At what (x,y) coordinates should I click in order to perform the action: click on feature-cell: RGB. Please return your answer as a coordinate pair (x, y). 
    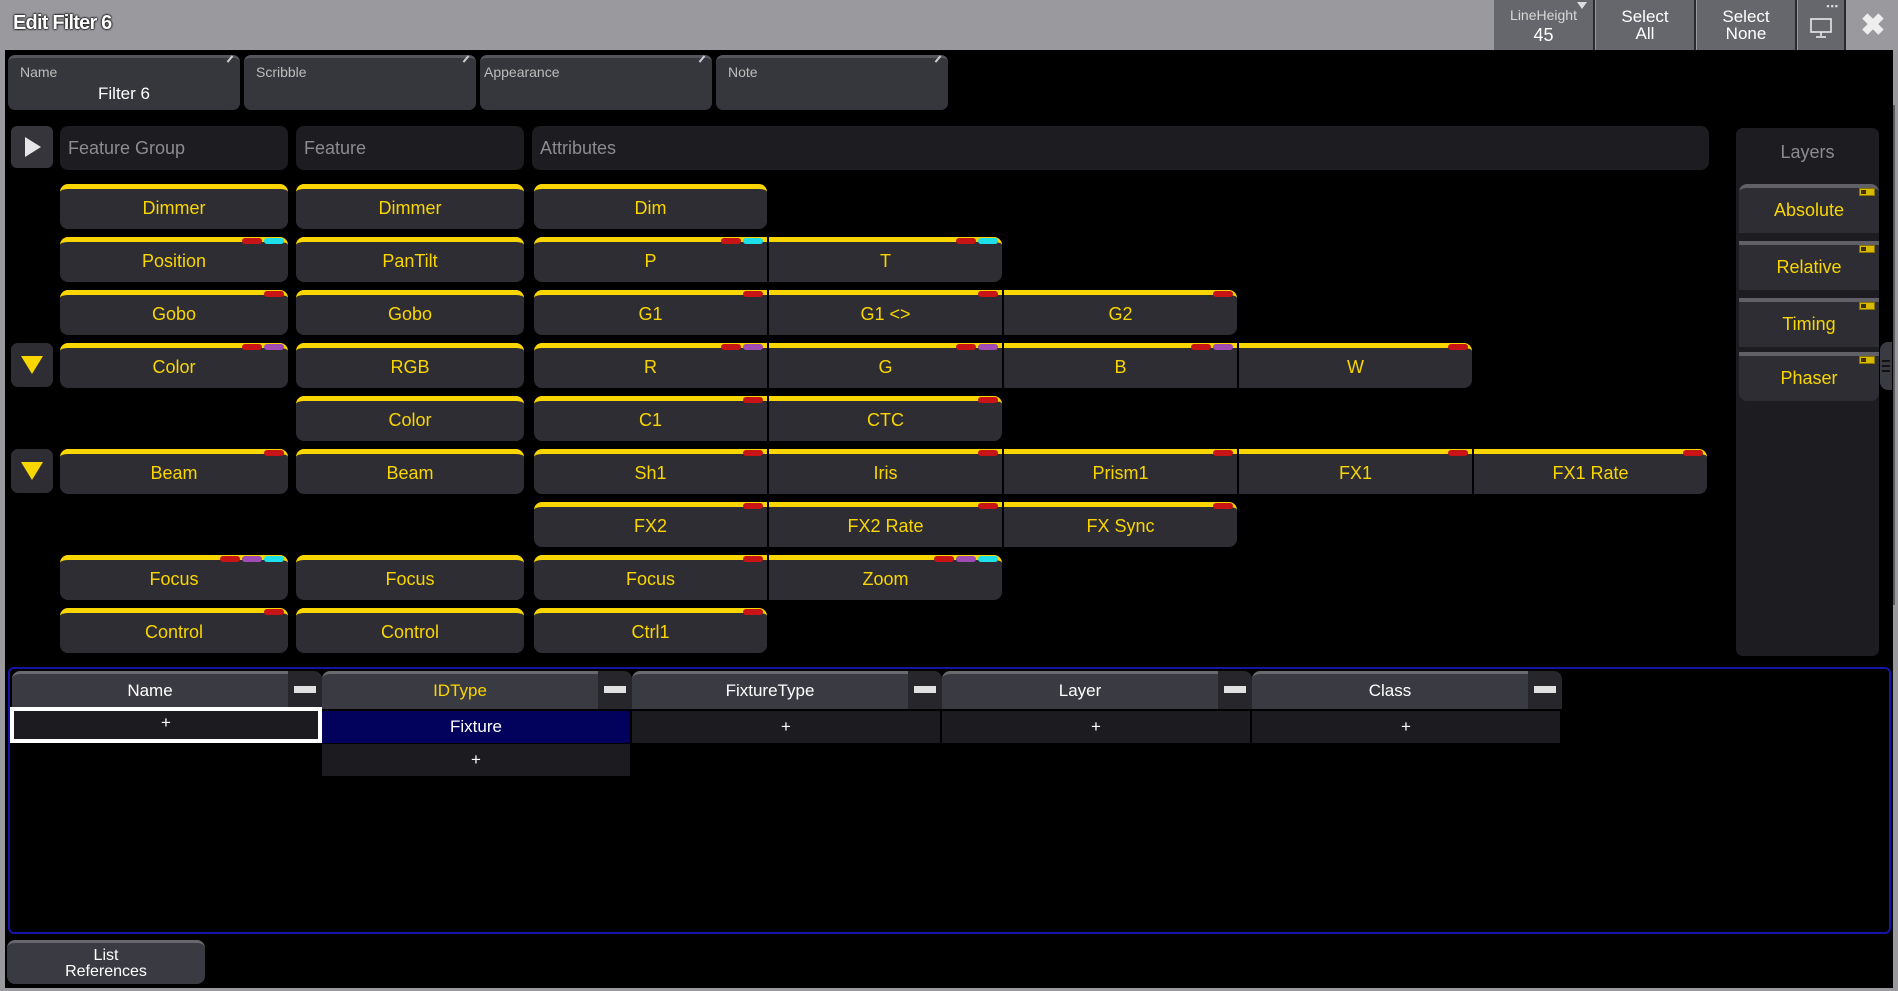
    Looking at the image, I should click on (410, 365).